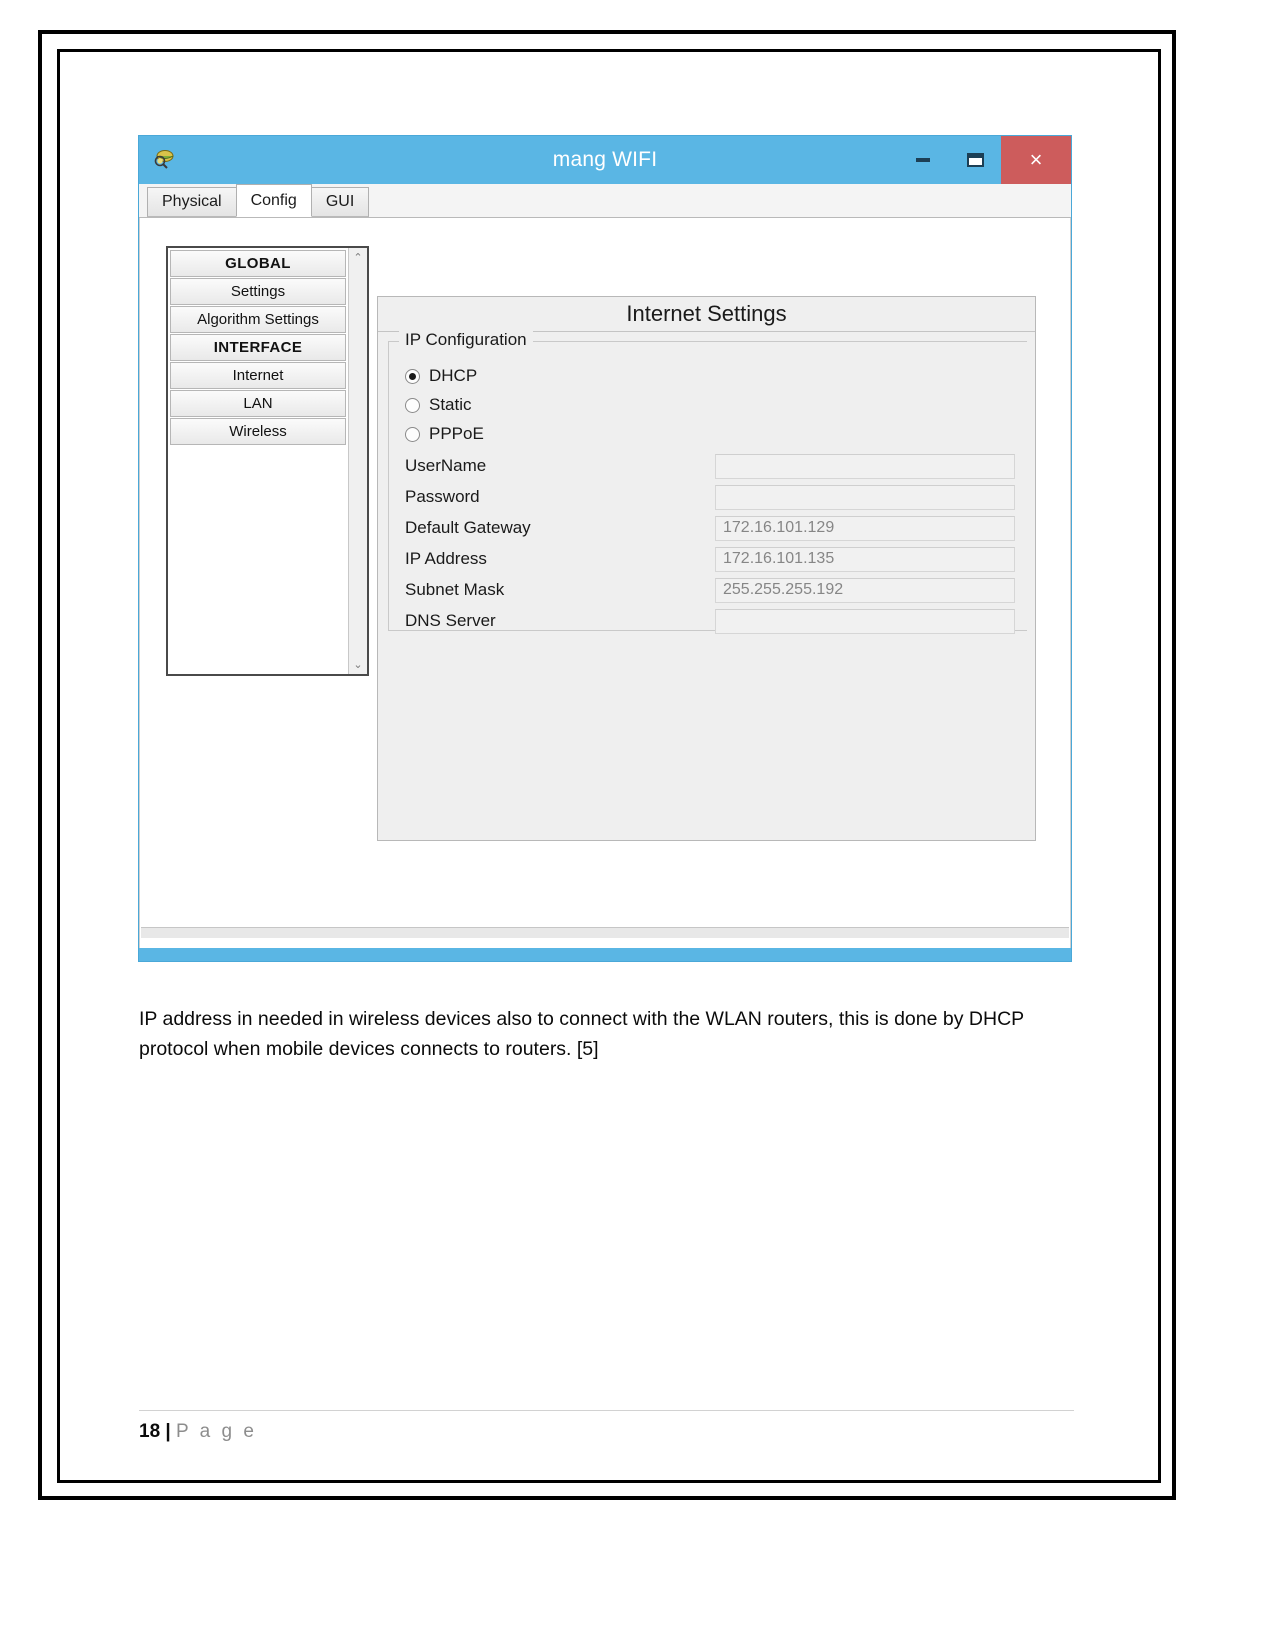 Image resolution: width=1275 pixels, height=1651 pixels. I want to click on window-statusbar, so click(605, 932).